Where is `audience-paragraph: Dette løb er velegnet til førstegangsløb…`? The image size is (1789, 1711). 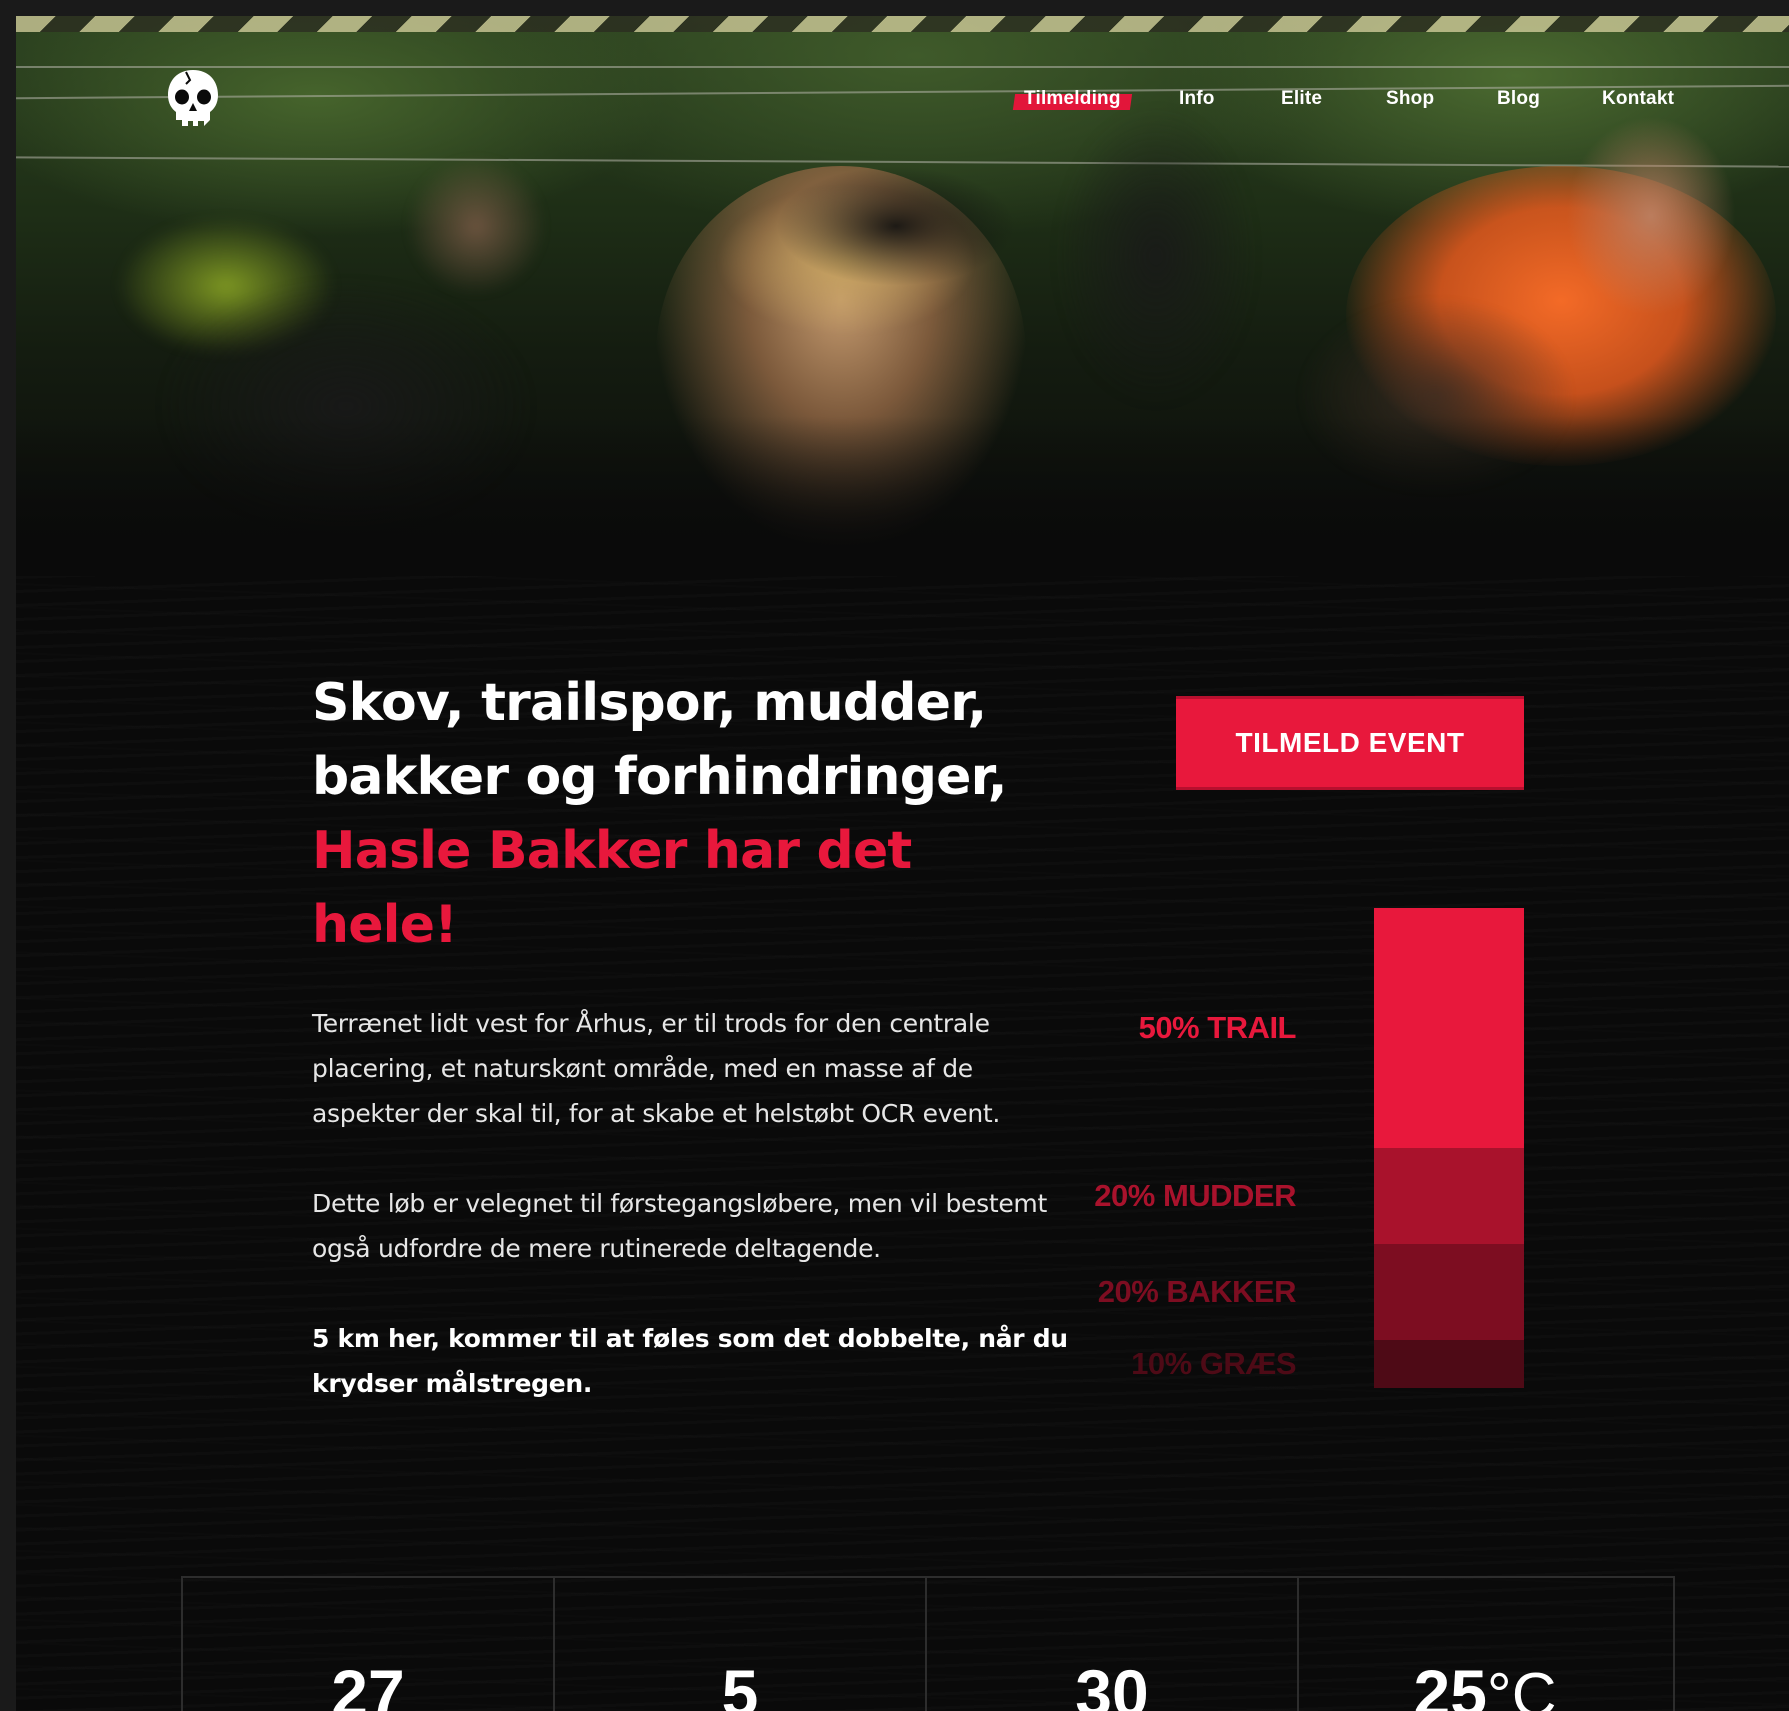
audience-paragraph: Dette løb er velegnet til førstegangsløb… is located at coordinates (679, 1226).